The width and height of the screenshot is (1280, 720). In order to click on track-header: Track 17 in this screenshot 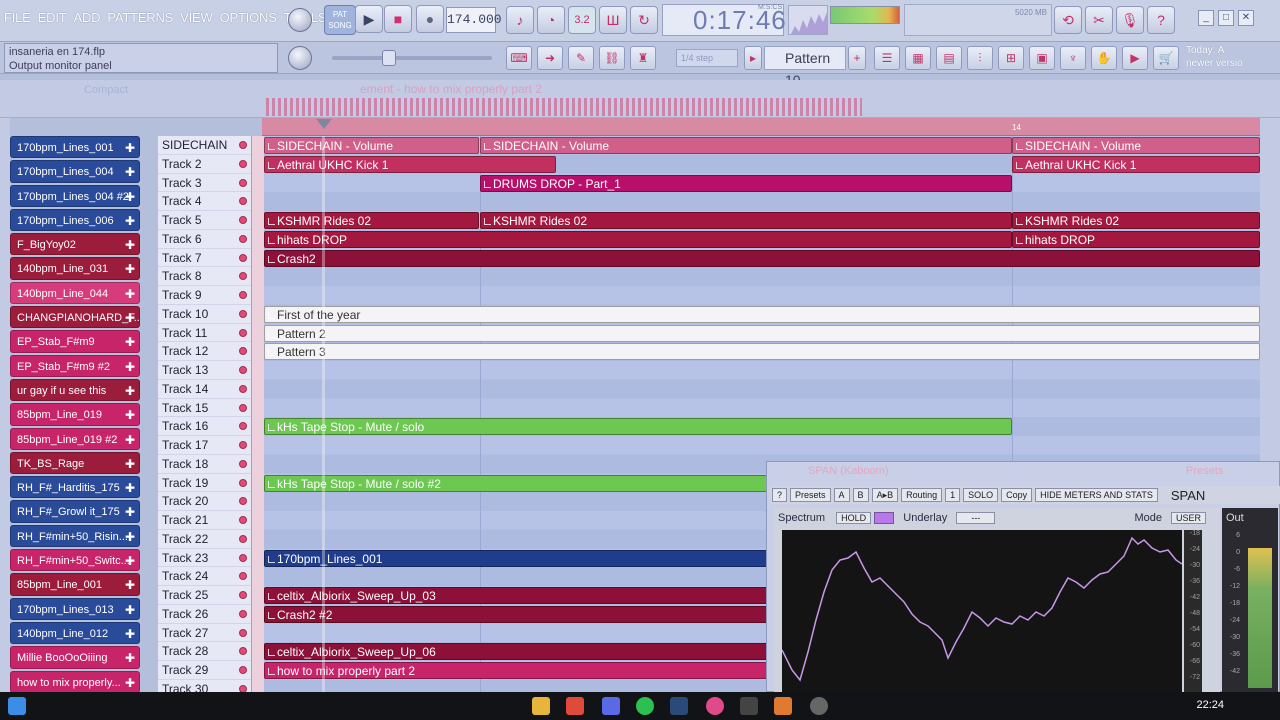, I will do `click(204, 445)`.